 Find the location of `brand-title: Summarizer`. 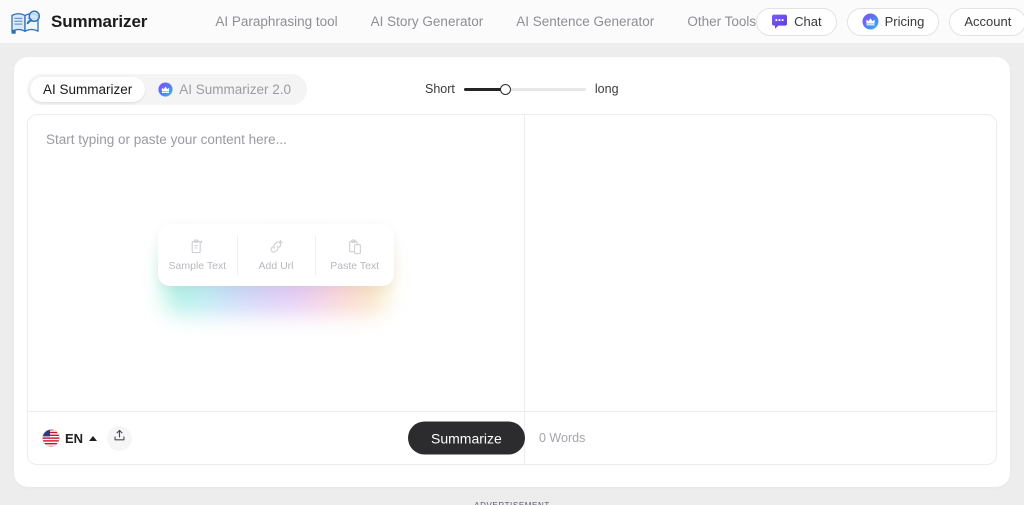

brand-title: Summarizer is located at coordinates (99, 21).